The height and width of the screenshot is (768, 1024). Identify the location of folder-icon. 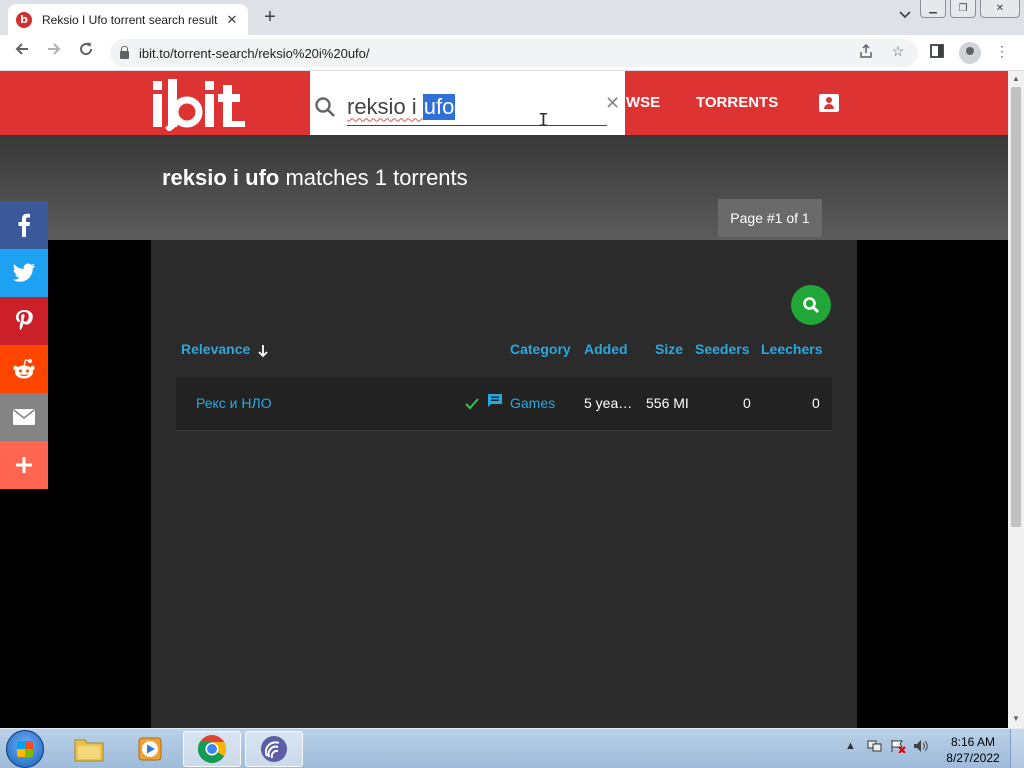
(89, 750).